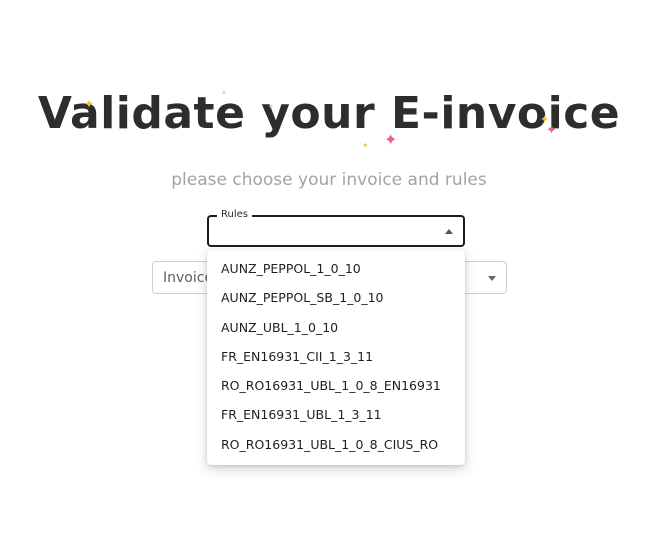 Image resolution: width=658 pixels, height=542 pixels. I want to click on caret-down-icon, so click(492, 278).